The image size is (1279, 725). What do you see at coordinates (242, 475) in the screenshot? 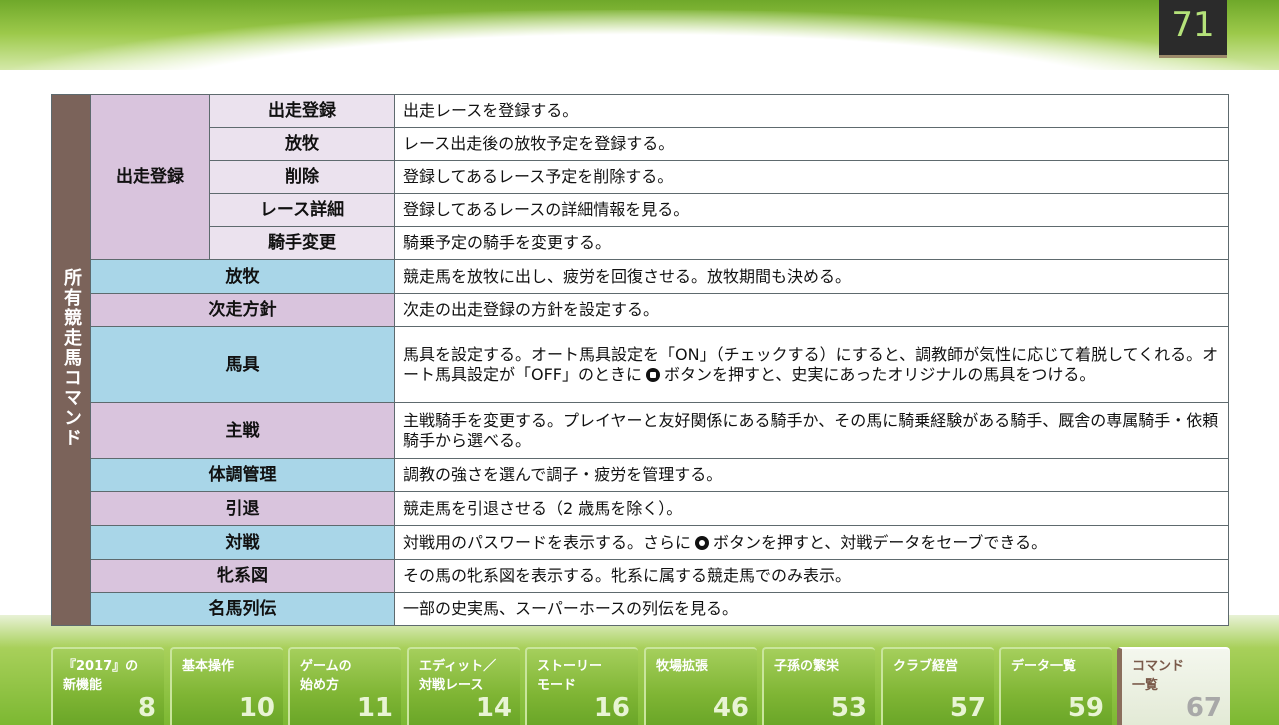
I see `command-name: 体調管理` at bounding box center [242, 475].